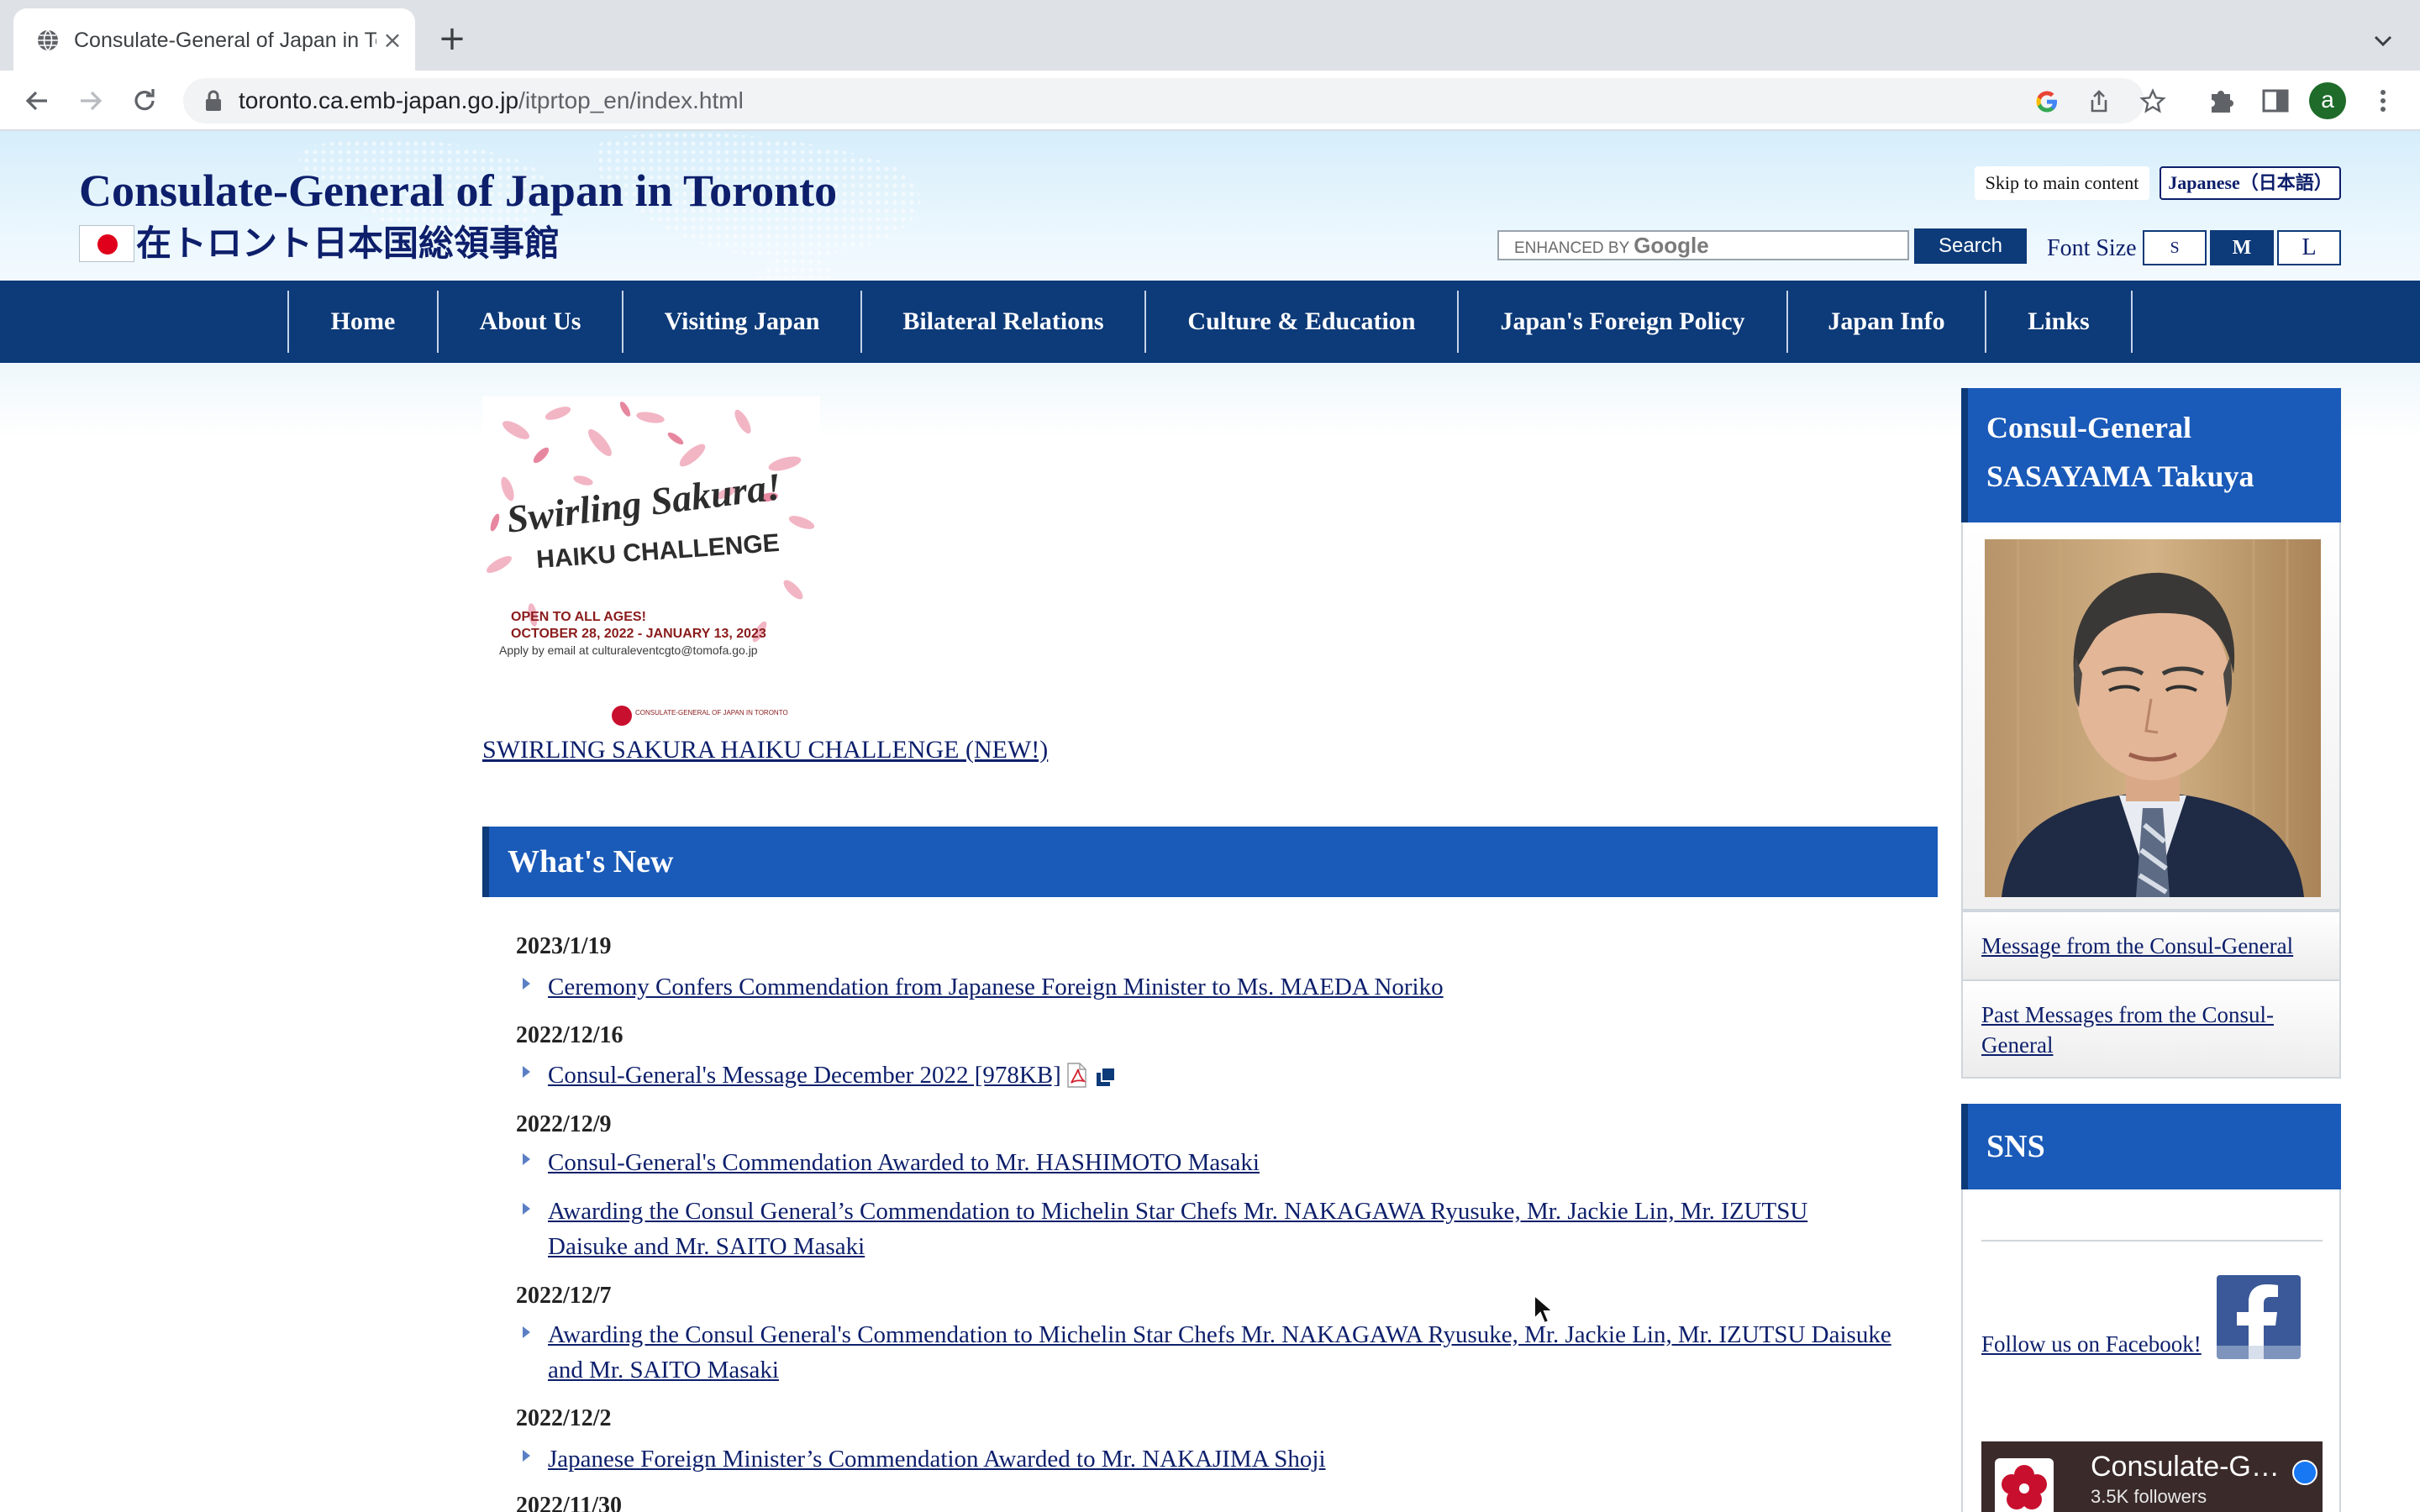 This screenshot has width=2420, height=1512. Describe the element at coordinates (2153, 1030) in the screenshot. I see `past-messages-link: Past Messages from the Consul-General` at that location.